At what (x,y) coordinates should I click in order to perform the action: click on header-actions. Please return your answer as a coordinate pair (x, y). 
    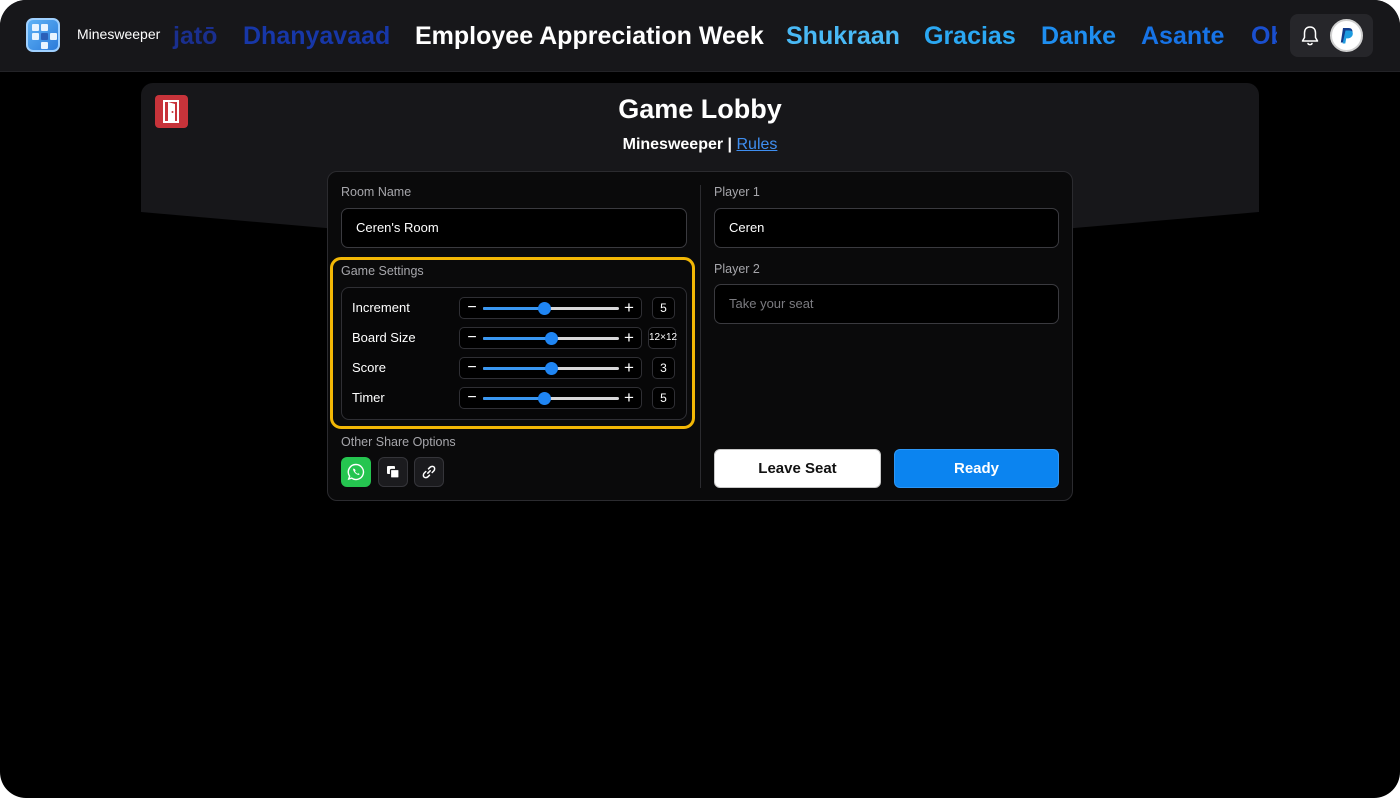
    Looking at the image, I should click on (1331, 35).